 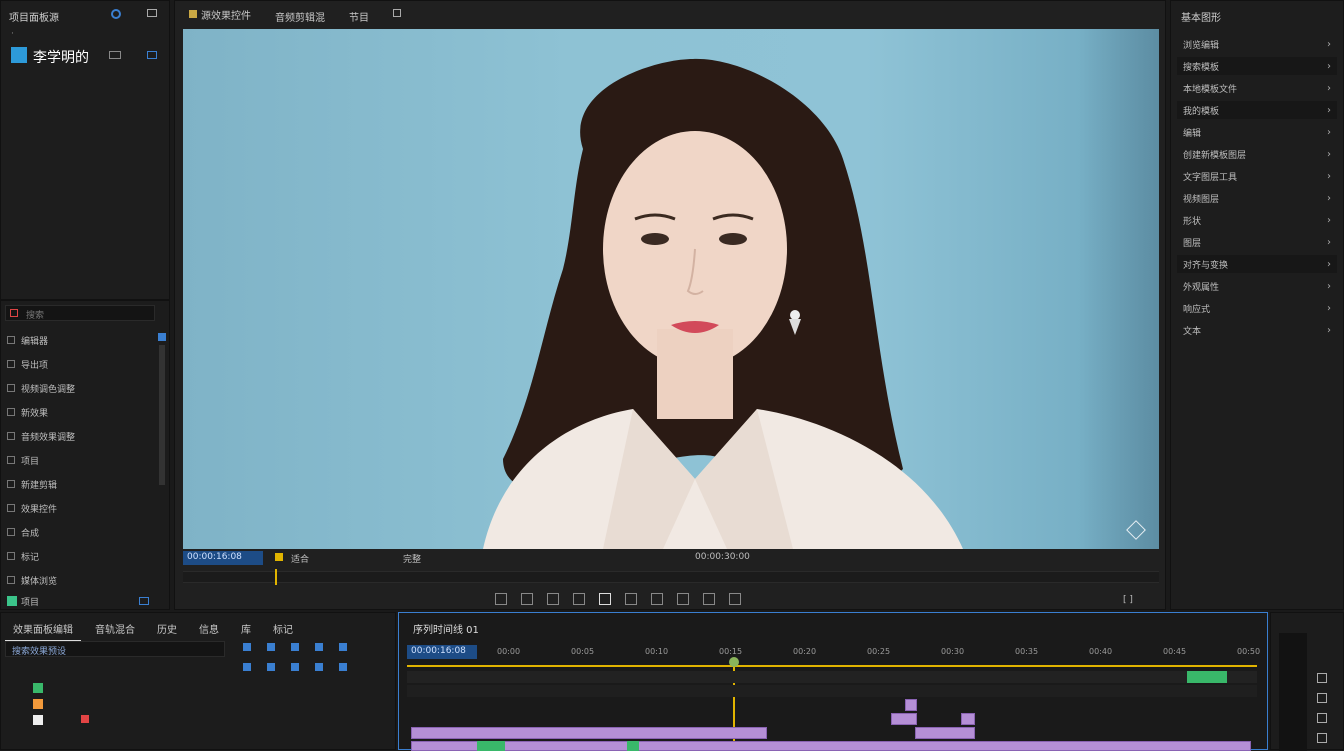 What do you see at coordinates (1257, 176) in the screenshot?
I see `right-list-item: 文字图层工具 ›` at bounding box center [1257, 176].